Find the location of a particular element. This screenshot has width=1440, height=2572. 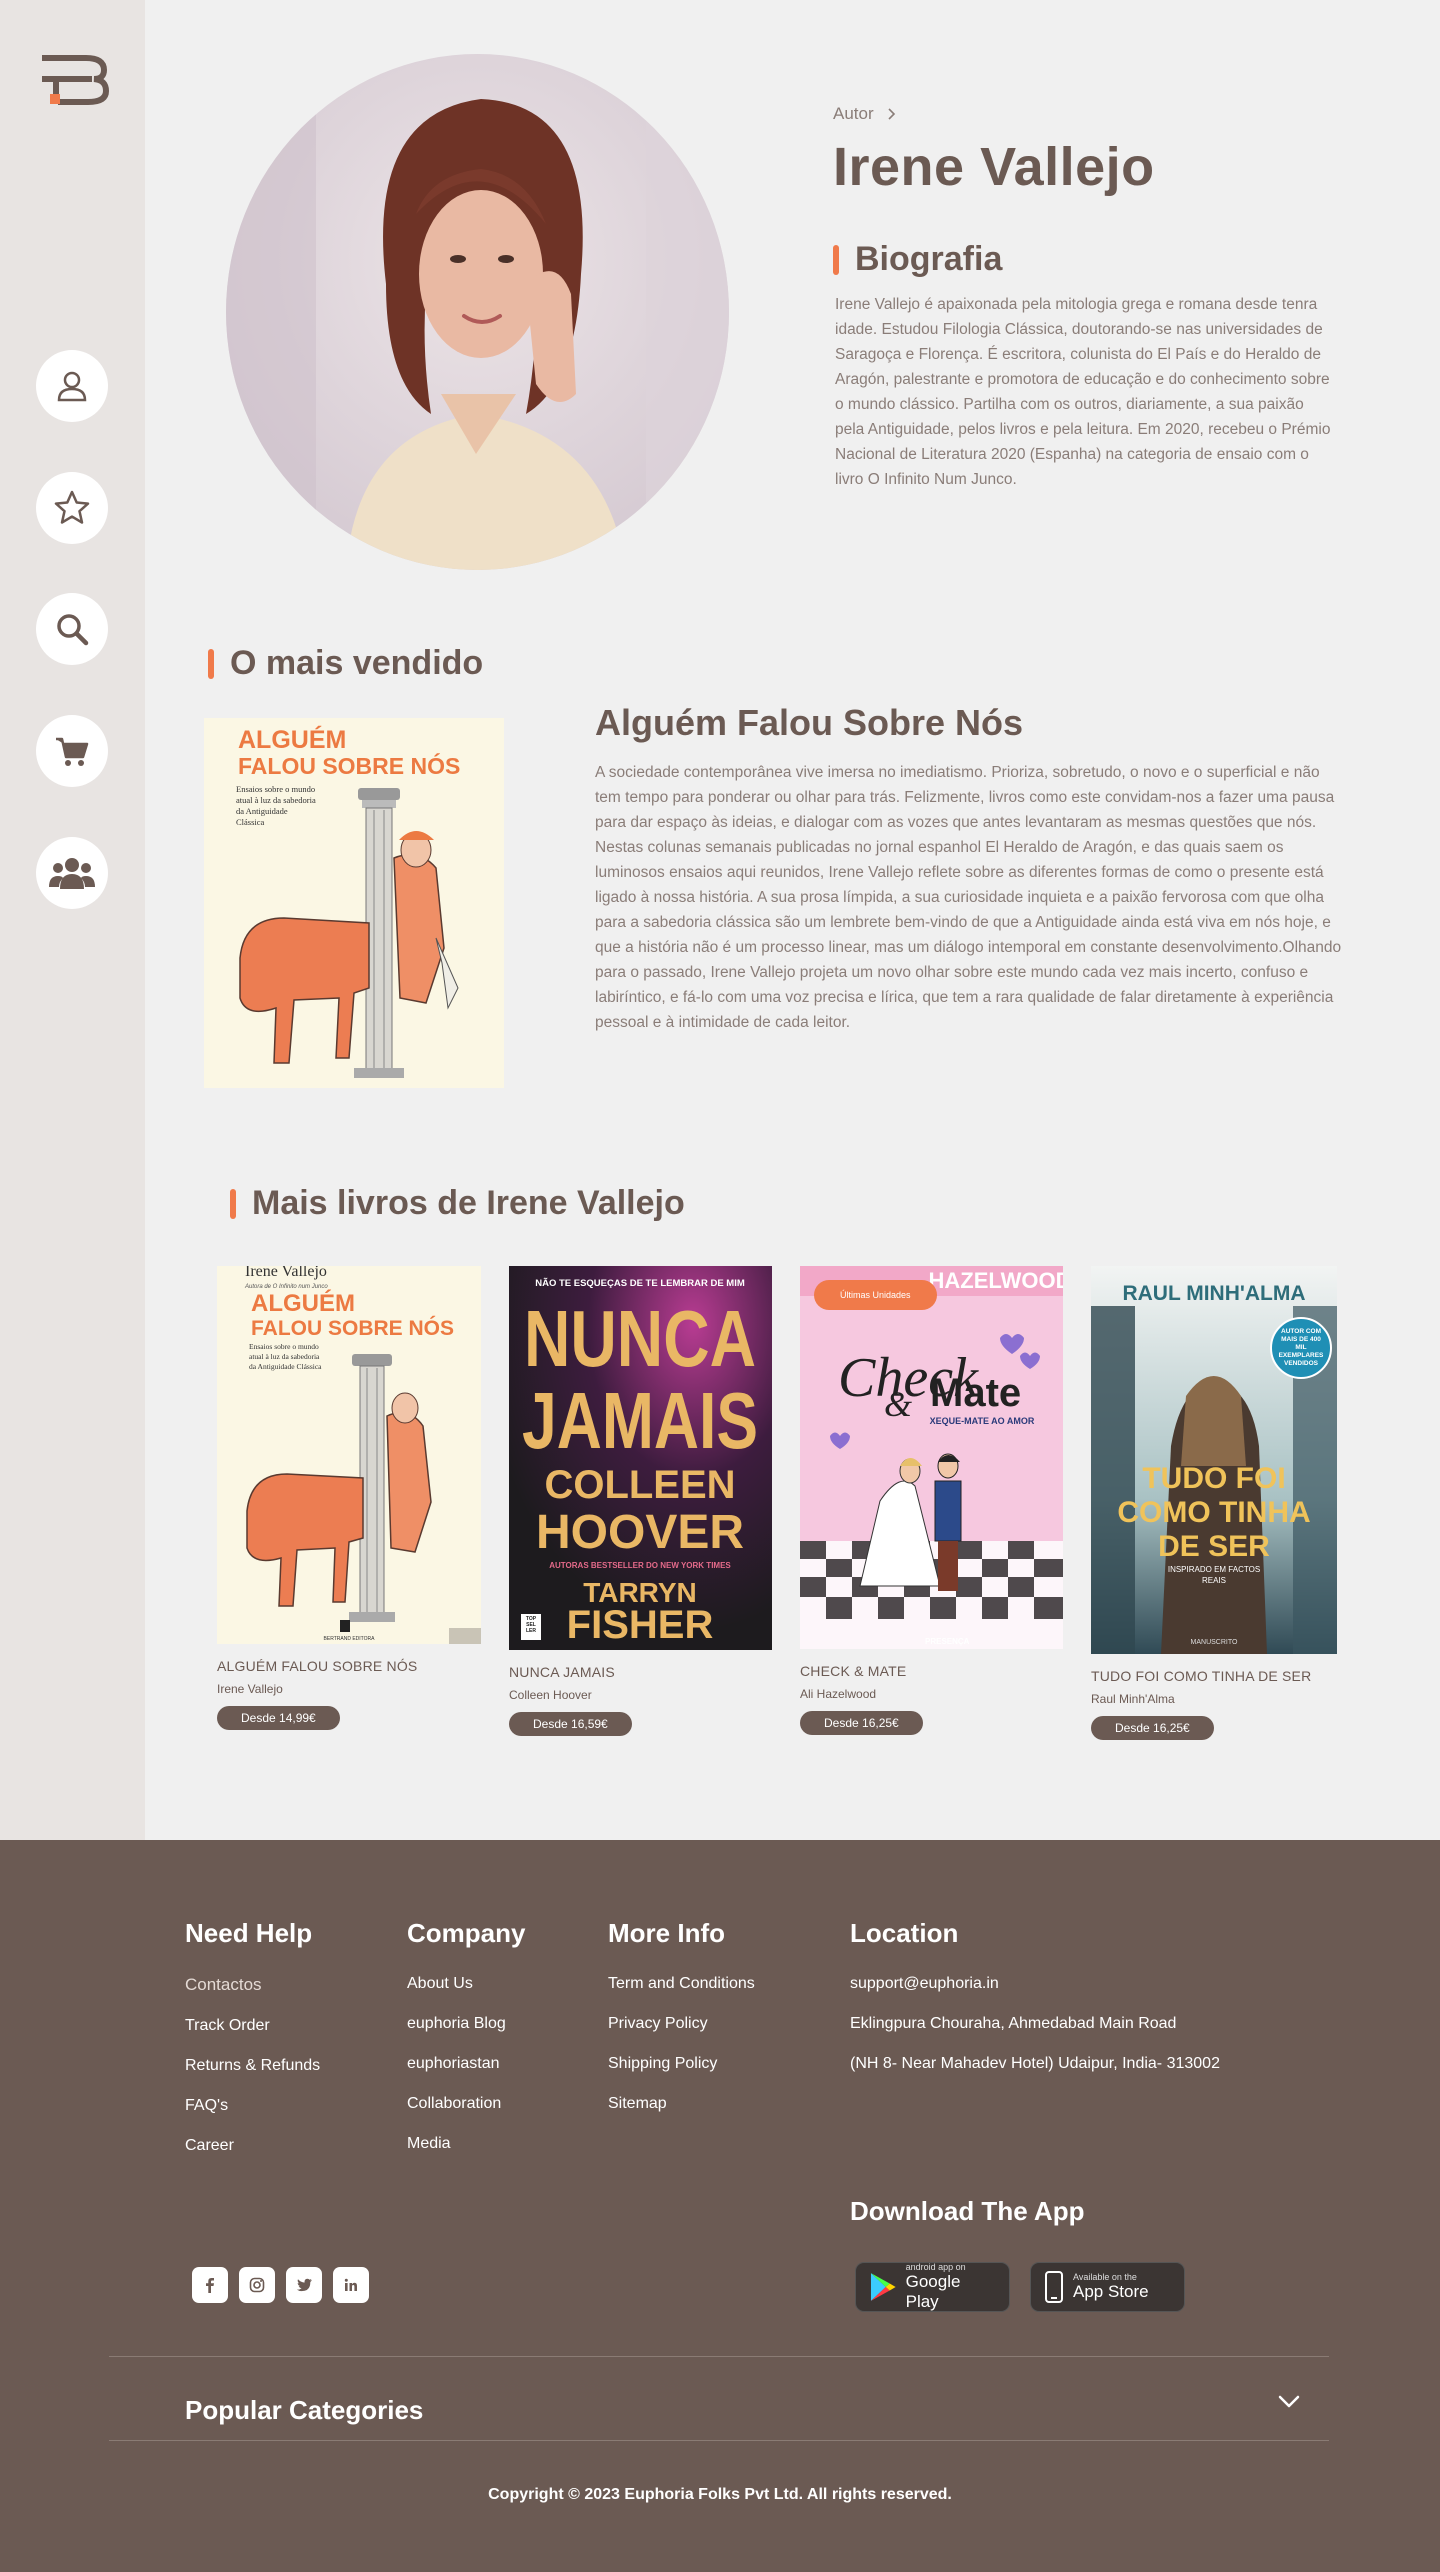

cover-publisher: MANUSCRITO is located at coordinates (1214, 1642).